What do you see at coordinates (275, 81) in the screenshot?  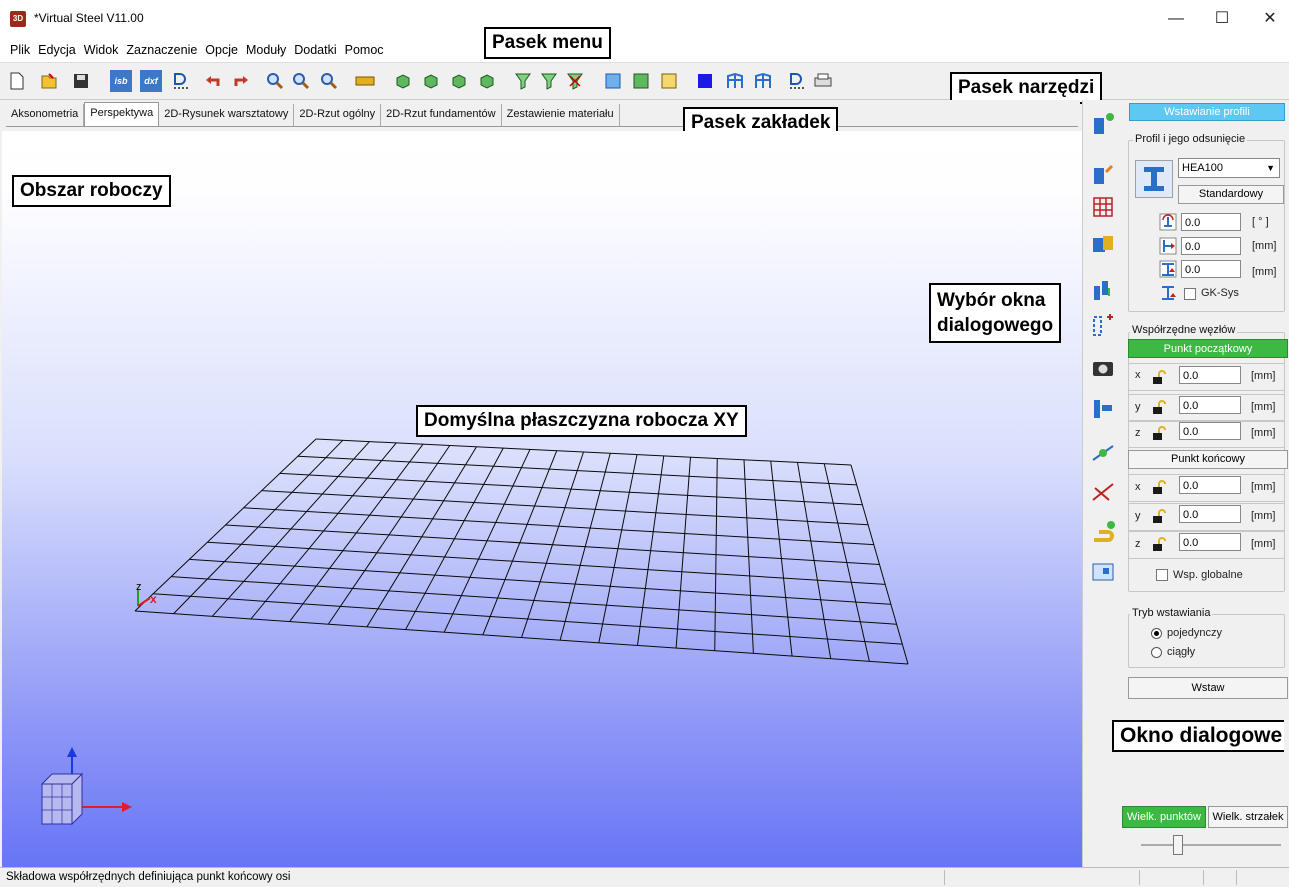 I see `zoom-in-icon` at bounding box center [275, 81].